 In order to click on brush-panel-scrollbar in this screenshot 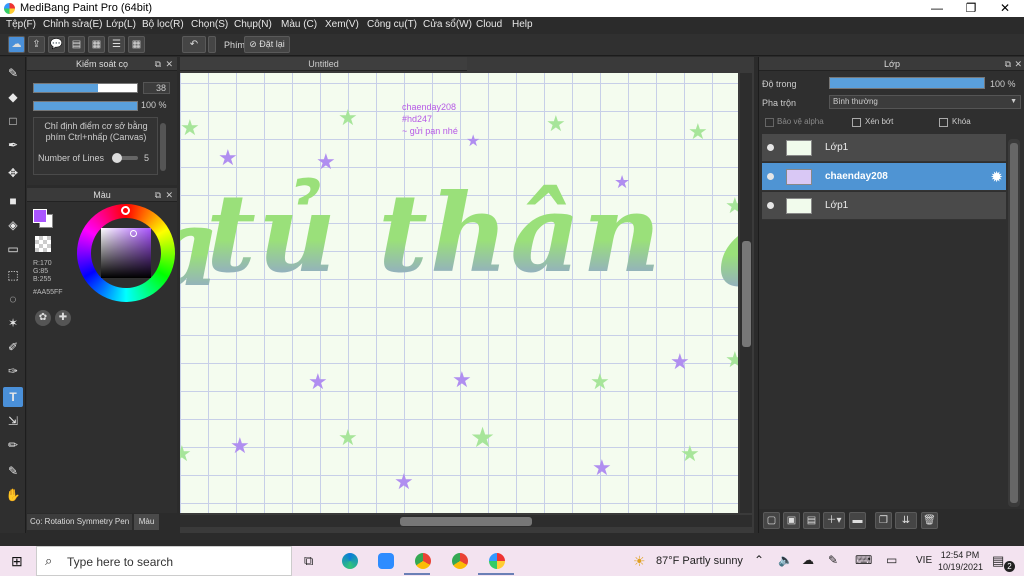, I will do `click(163, 147)`.